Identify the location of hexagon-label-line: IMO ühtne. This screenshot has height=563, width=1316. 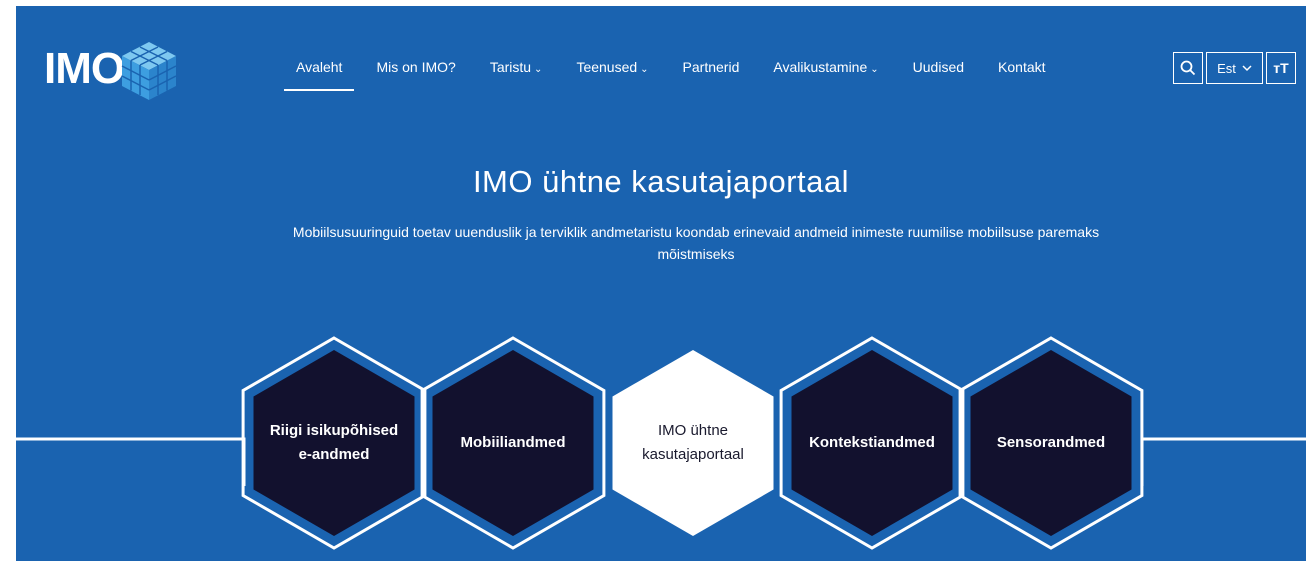
(693, 430).